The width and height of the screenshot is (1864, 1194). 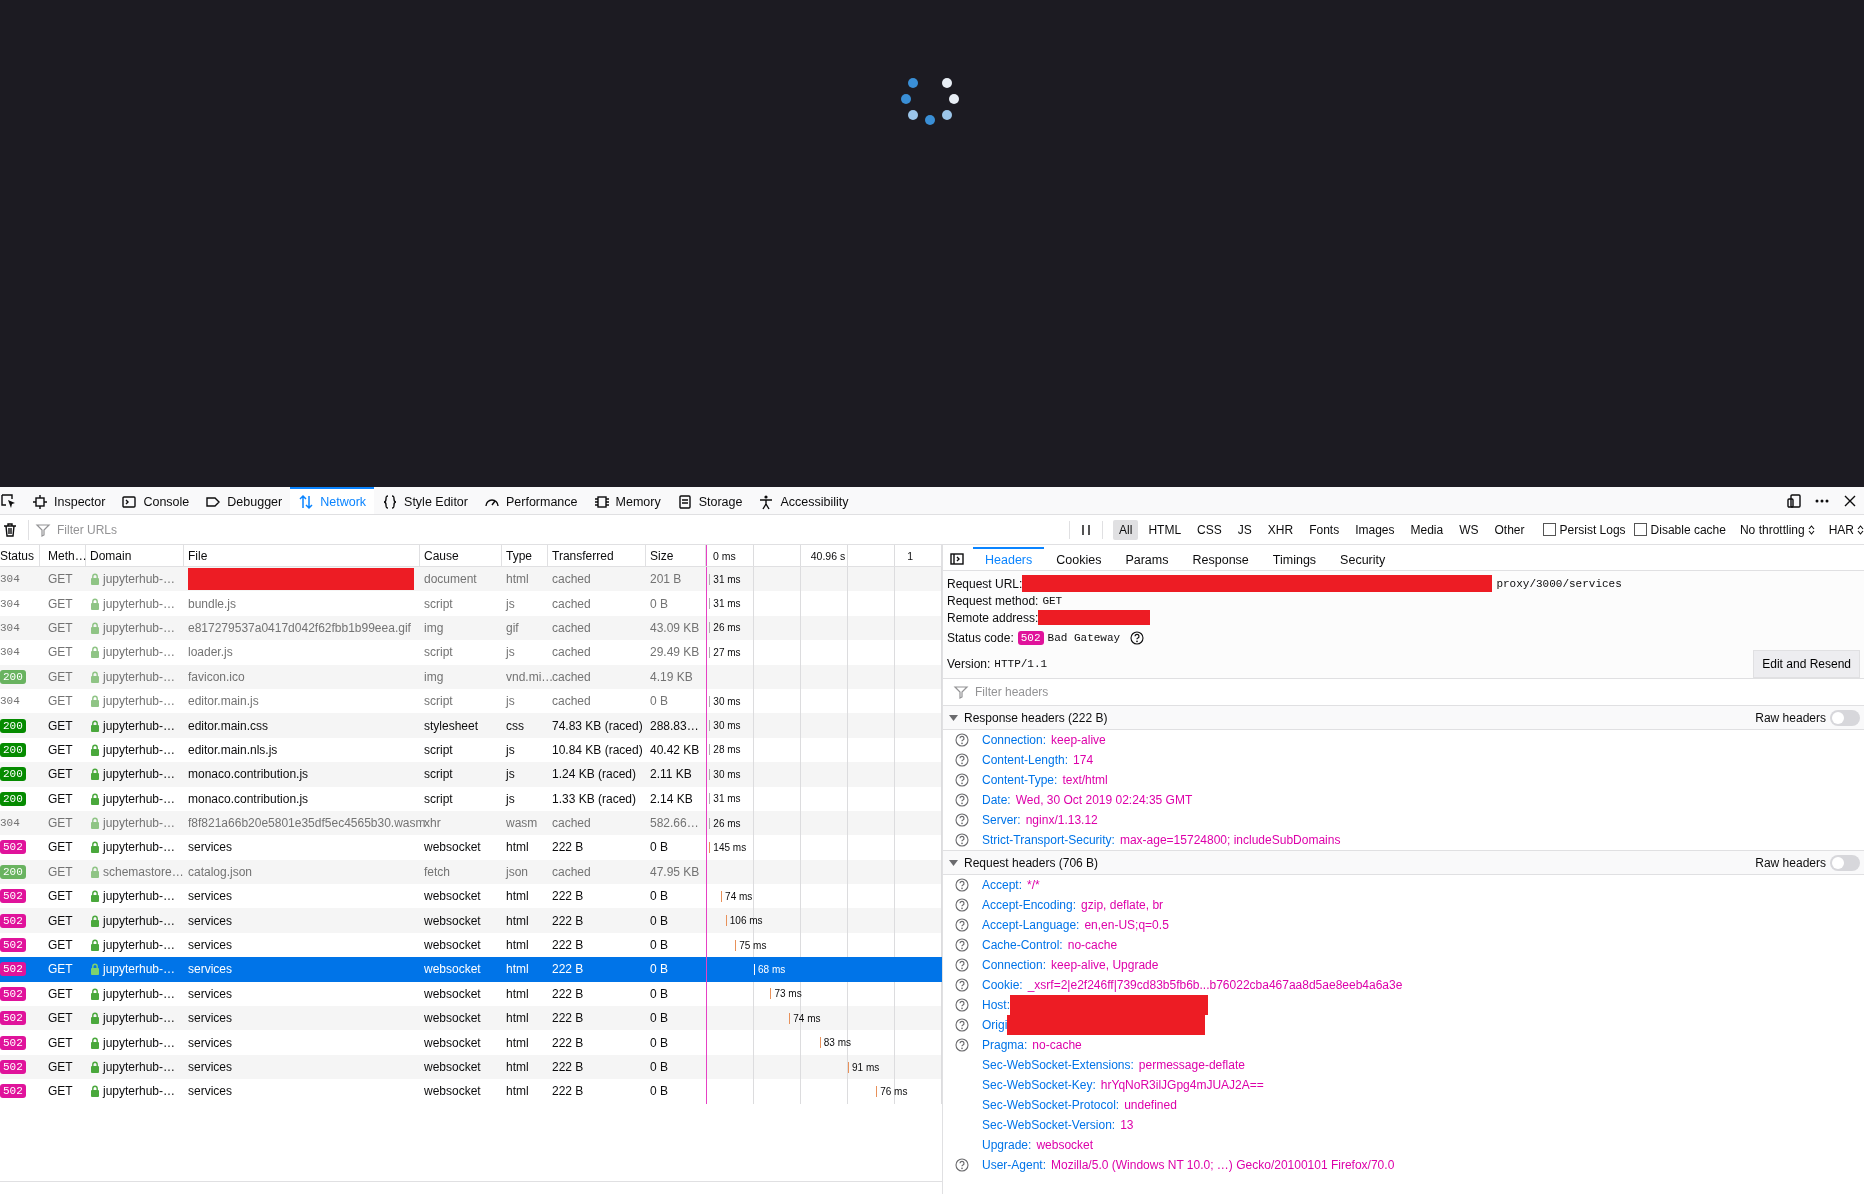 I want to click on column-header: Transferred, so click(x=597, y=555).